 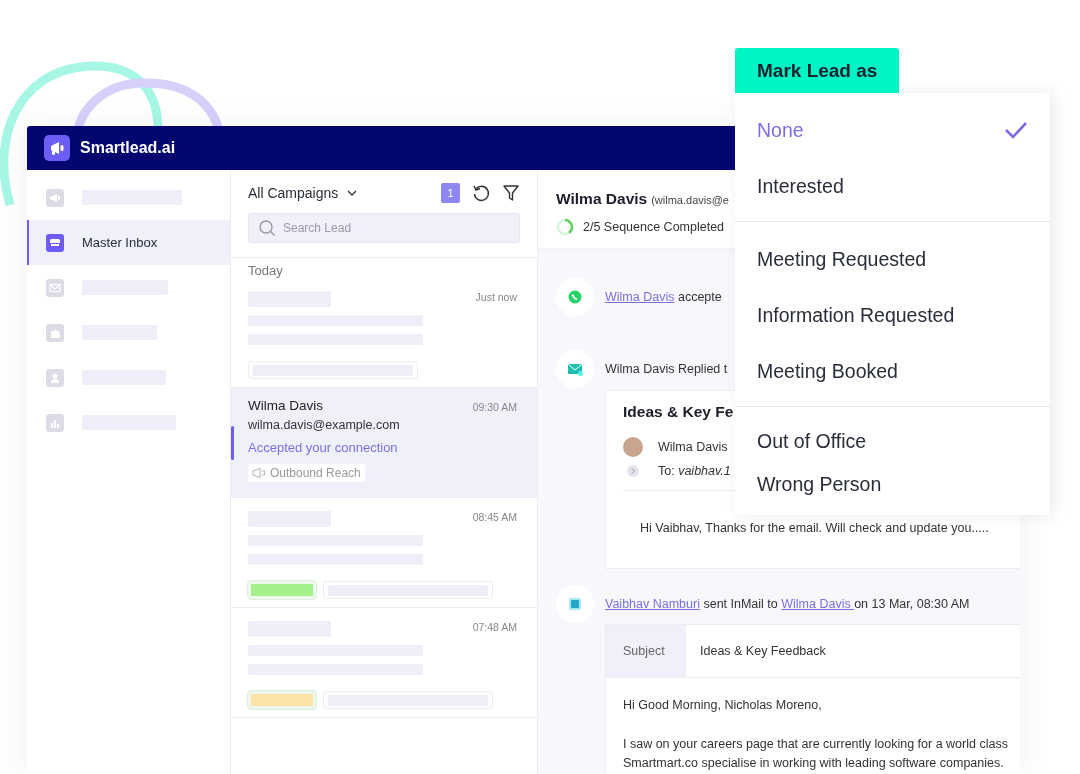 What do you see at coordinates (55, 422) in the screenshot?
I see `bar-chart-icon` at bounding box center [55, 422].